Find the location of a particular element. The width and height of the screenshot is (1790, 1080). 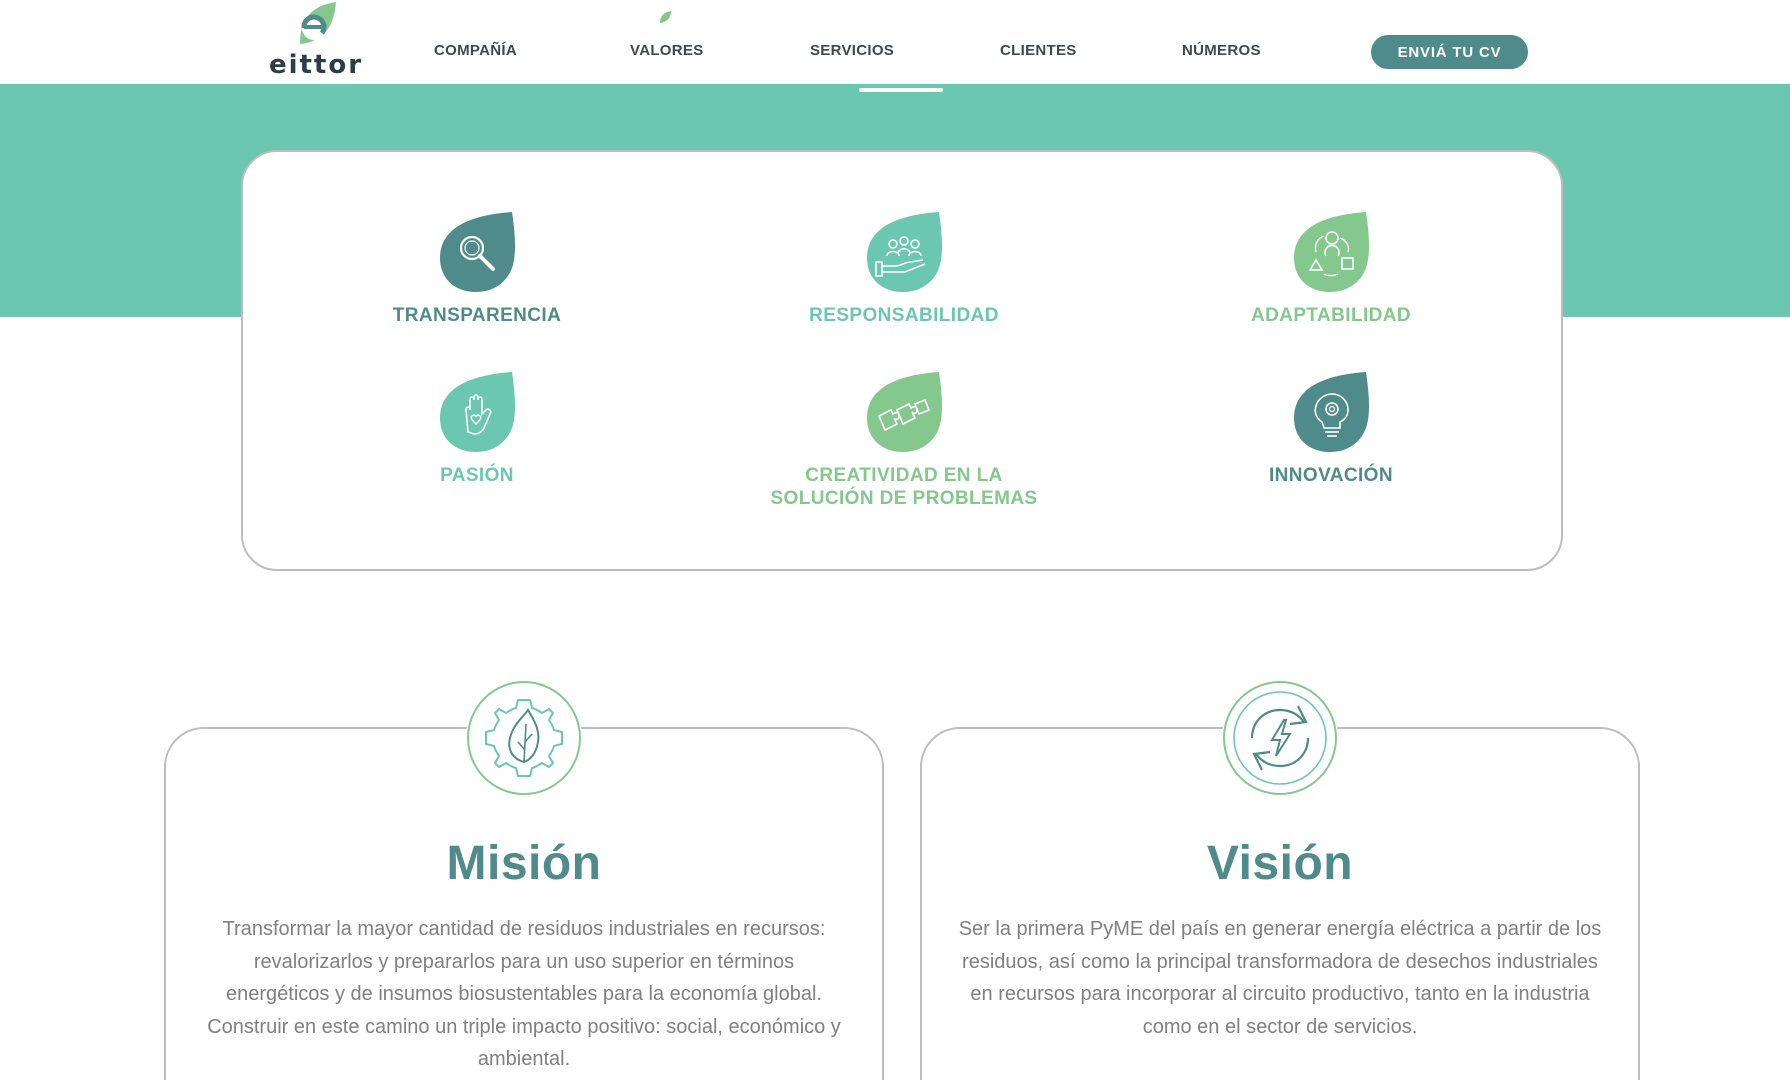

value-label-line: SOLUCIÓN DE PROBLEMAS is located at coordinates (904, 498).